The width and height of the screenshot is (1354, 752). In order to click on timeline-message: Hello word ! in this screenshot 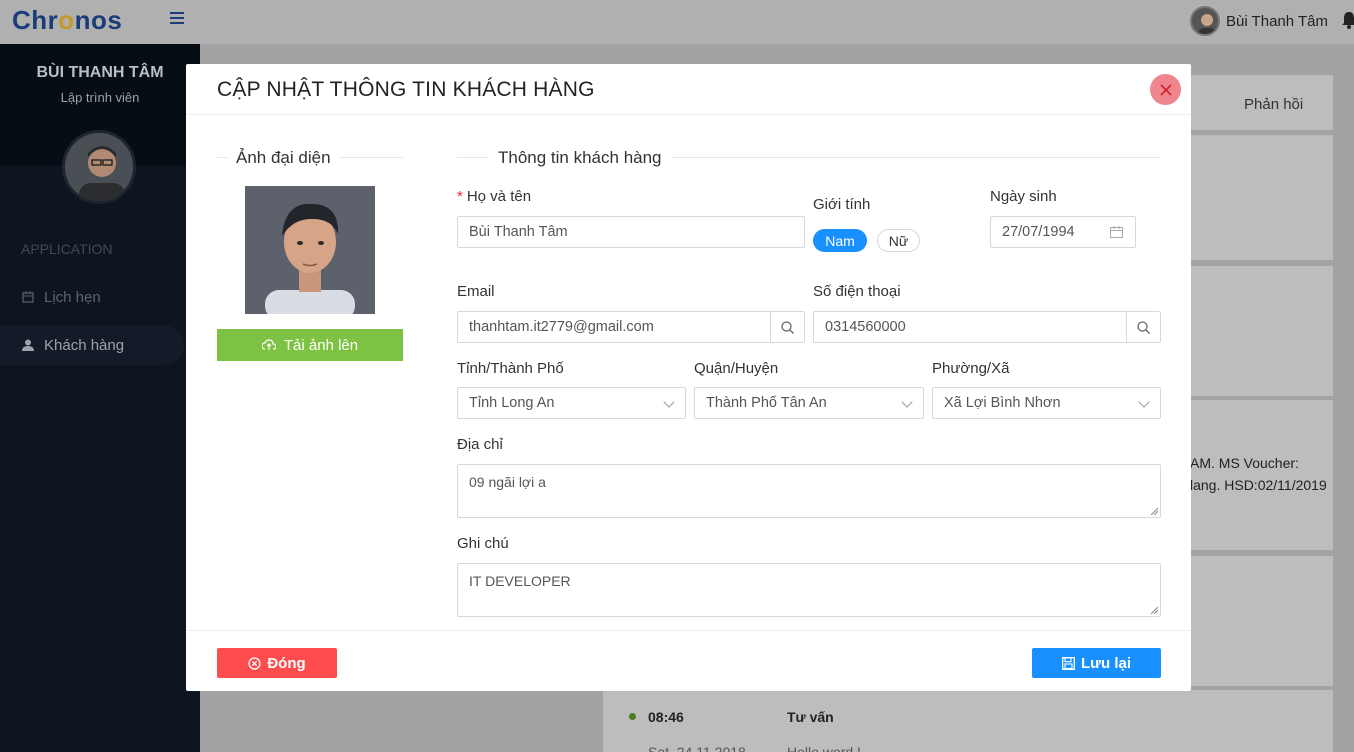, I will do `click(824, 748)`.